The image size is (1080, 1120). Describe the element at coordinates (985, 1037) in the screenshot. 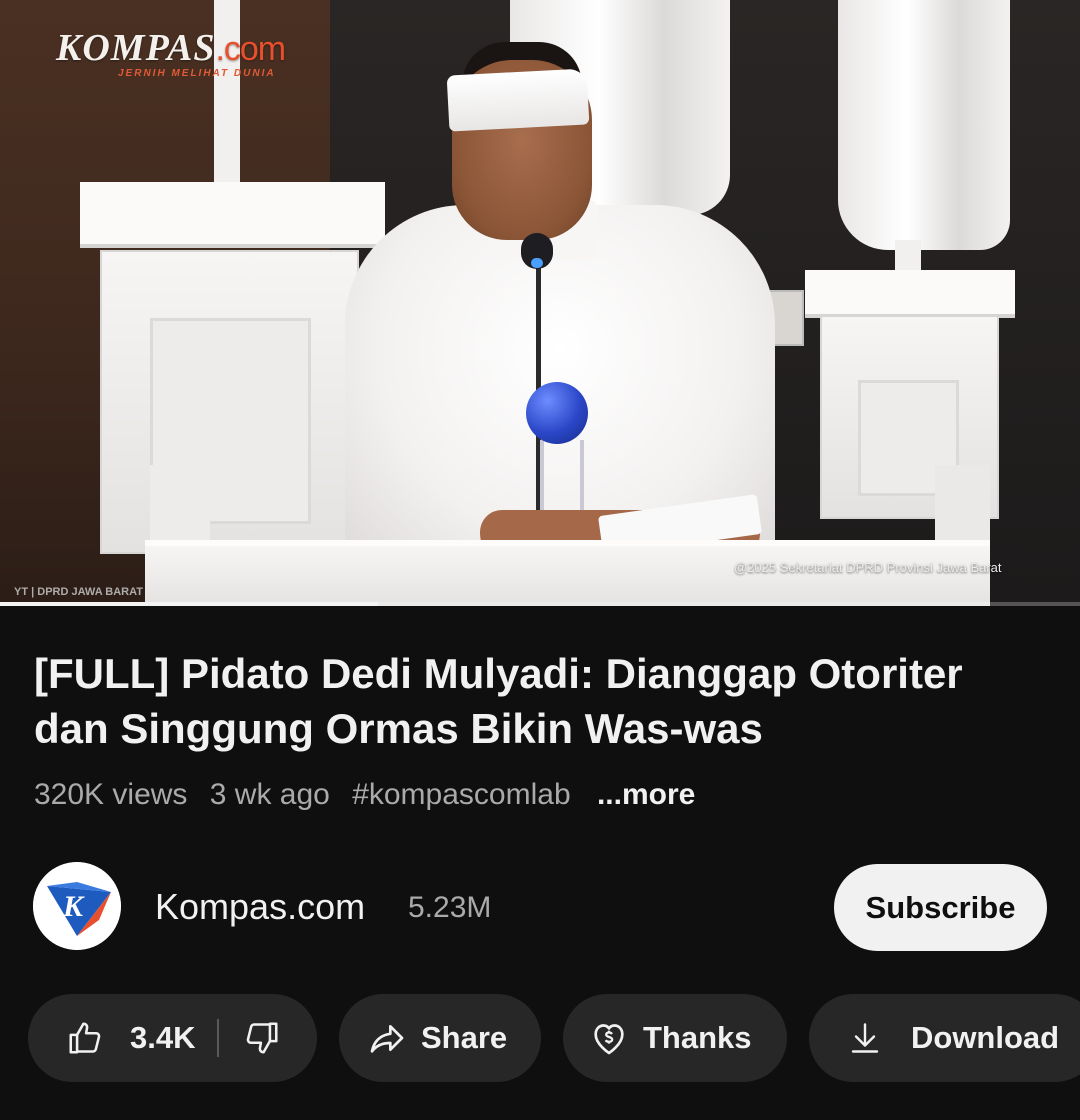

I see `download-label: Download` at that location.